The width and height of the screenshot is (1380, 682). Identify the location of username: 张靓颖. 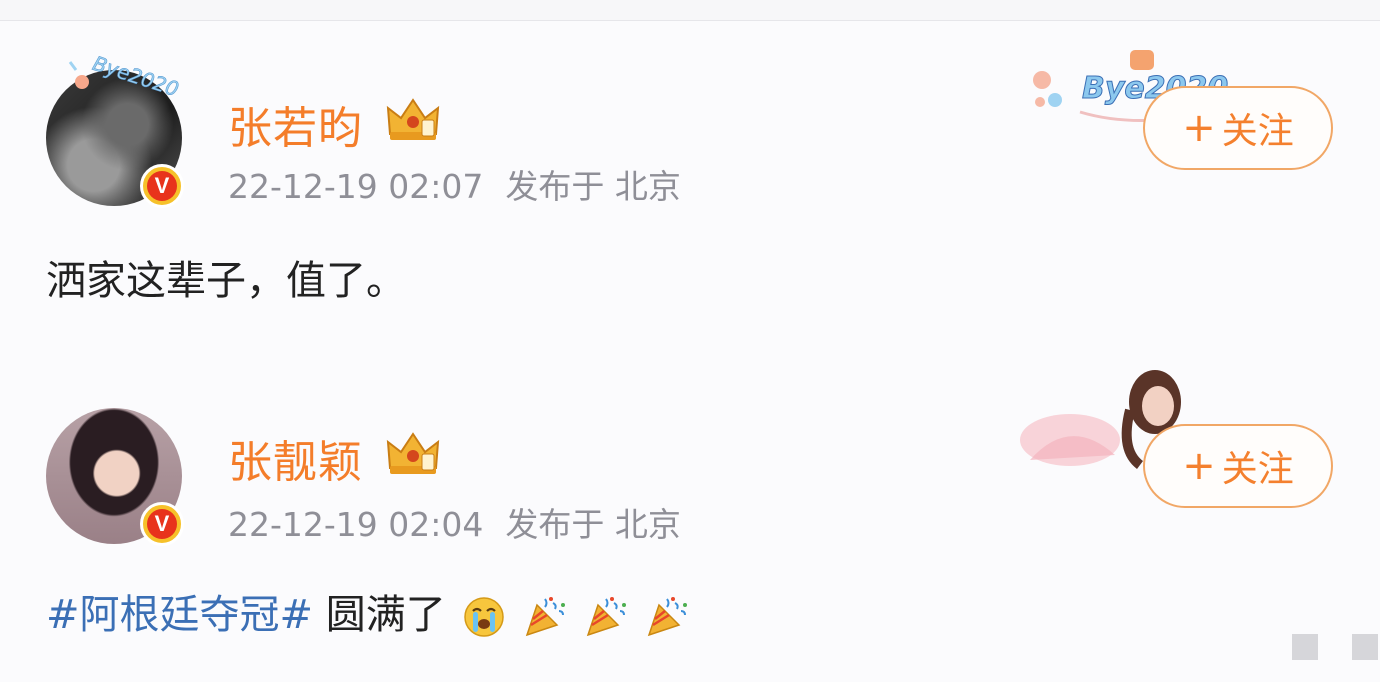
(295, 458).